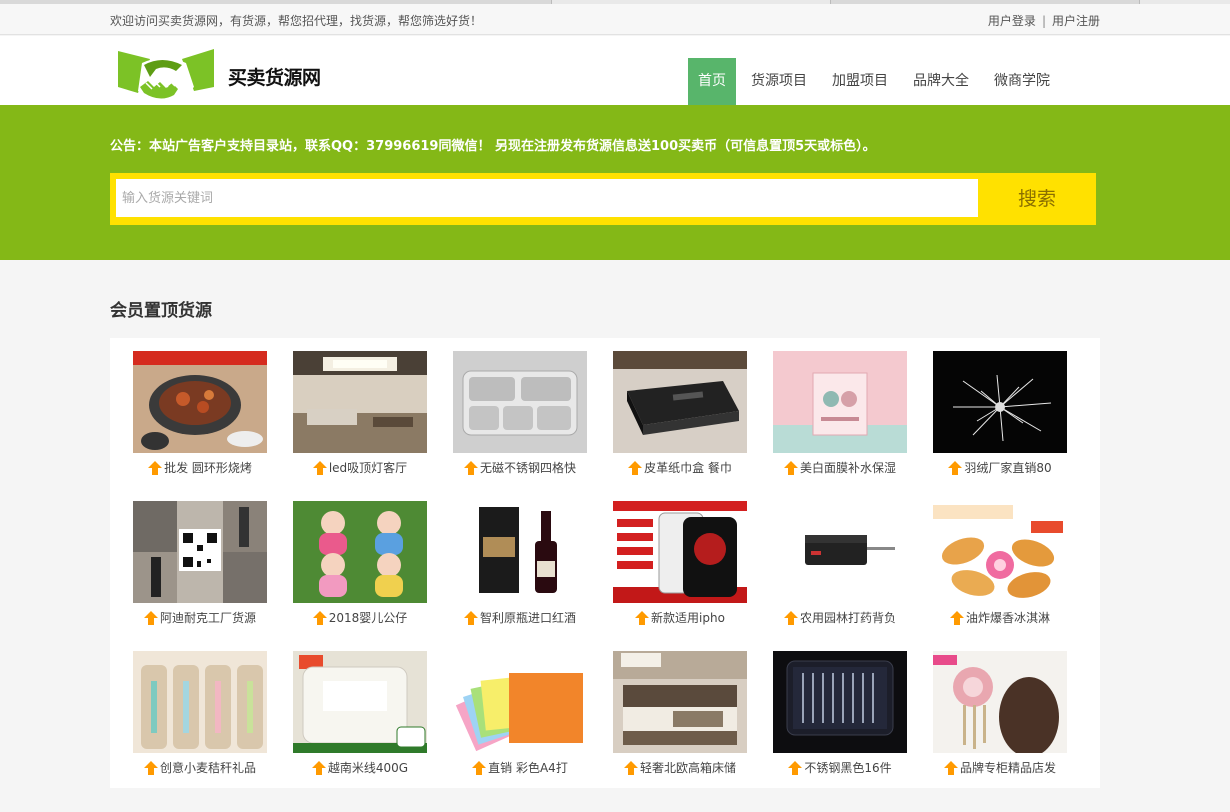 This screenshot has height=812, width=1230. I want to click on product-caption: 阿迪耐克工厂货源, so click(200, 617).